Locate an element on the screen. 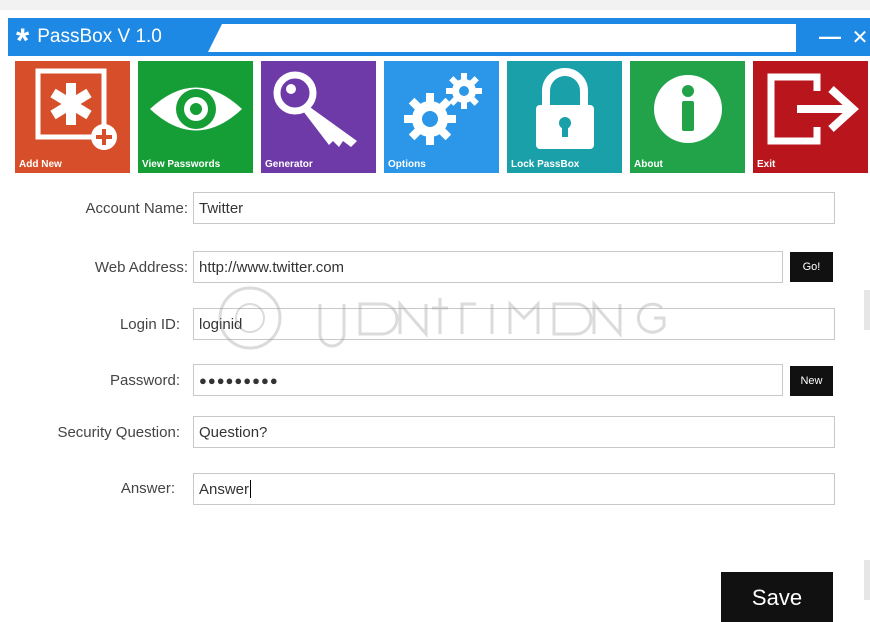  key-icon is located at coordinates (318, 109).